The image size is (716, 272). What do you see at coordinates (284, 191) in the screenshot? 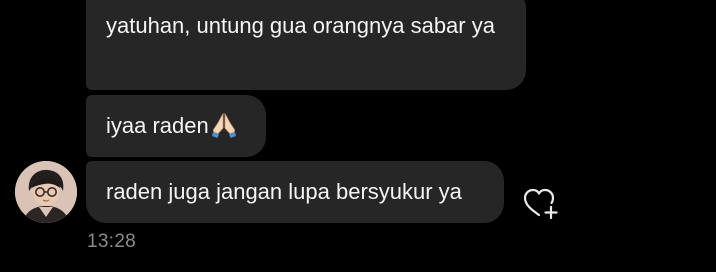
I see `message-text: raden juga jangan lupa bersyukur ya` at bounding box center [284, 191].